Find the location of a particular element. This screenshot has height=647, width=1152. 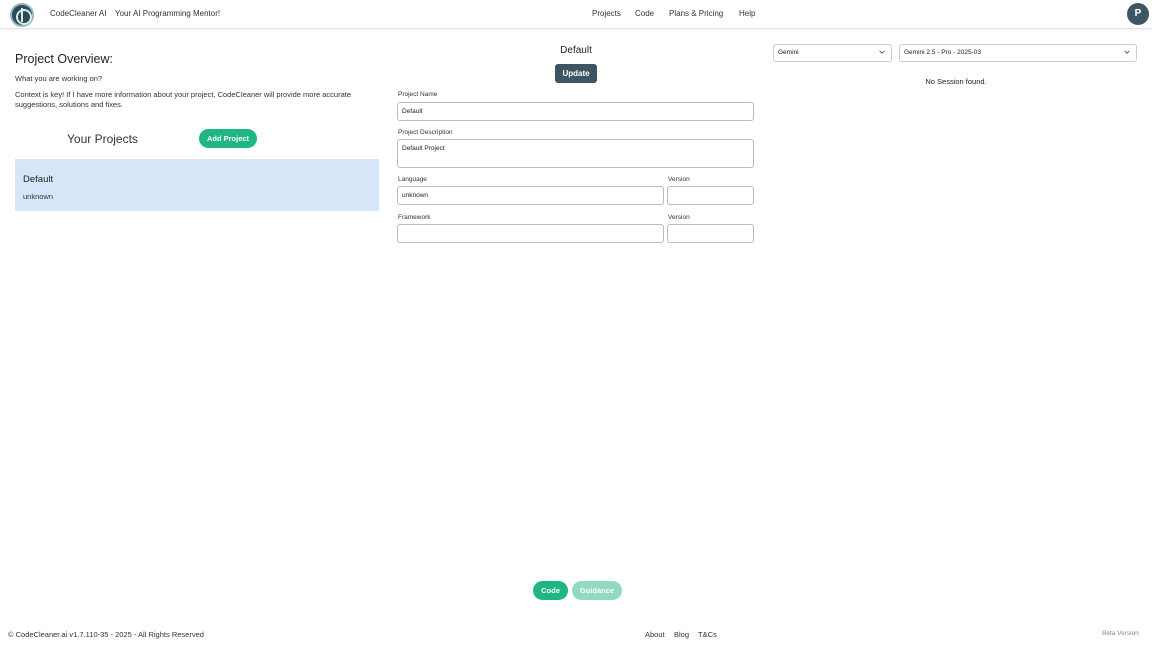

framework-version-input is located at coordinates (710, 233).